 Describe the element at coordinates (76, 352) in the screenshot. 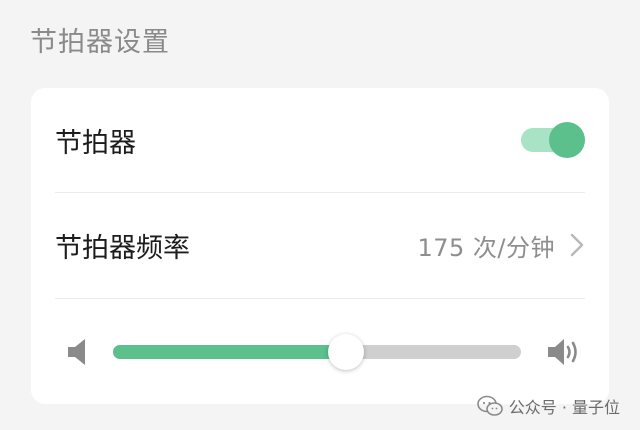

I see `volume-low-icon` at that location.